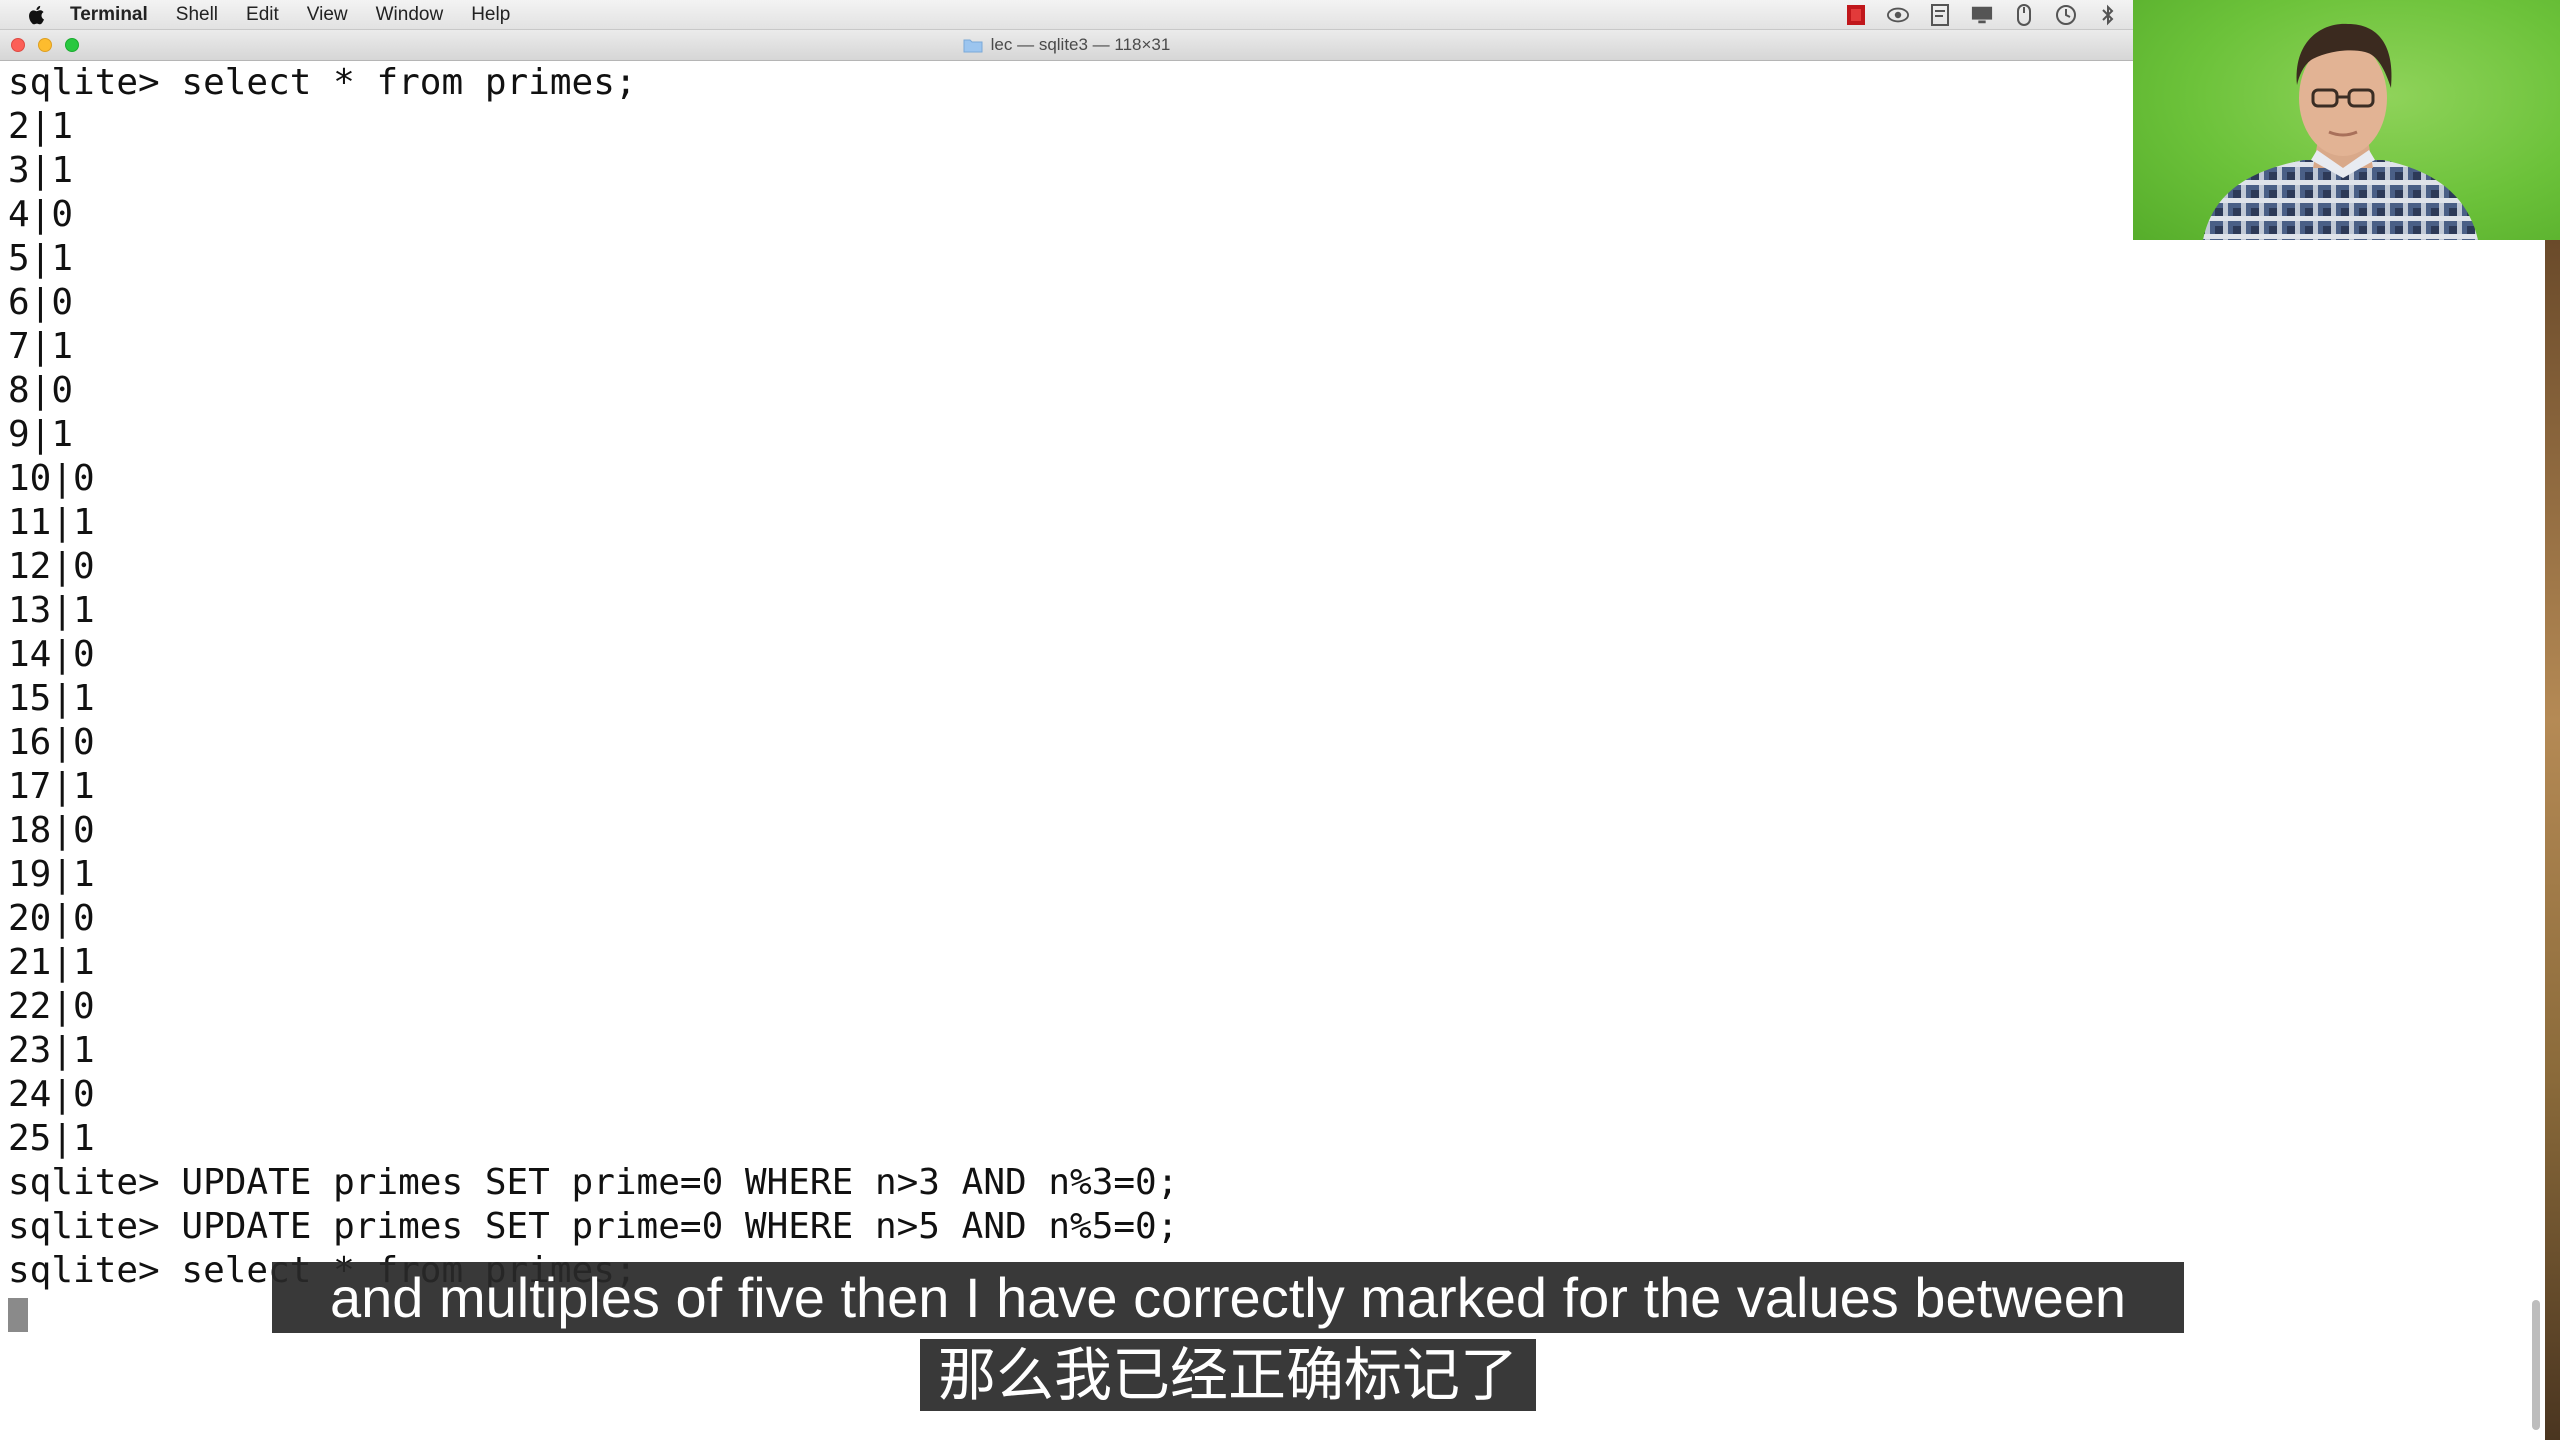  What do you see at coordinates (2552, 840) in the screenshot?
I see `desktop-wallpaper-strip` at bounding box center [2552, 840].